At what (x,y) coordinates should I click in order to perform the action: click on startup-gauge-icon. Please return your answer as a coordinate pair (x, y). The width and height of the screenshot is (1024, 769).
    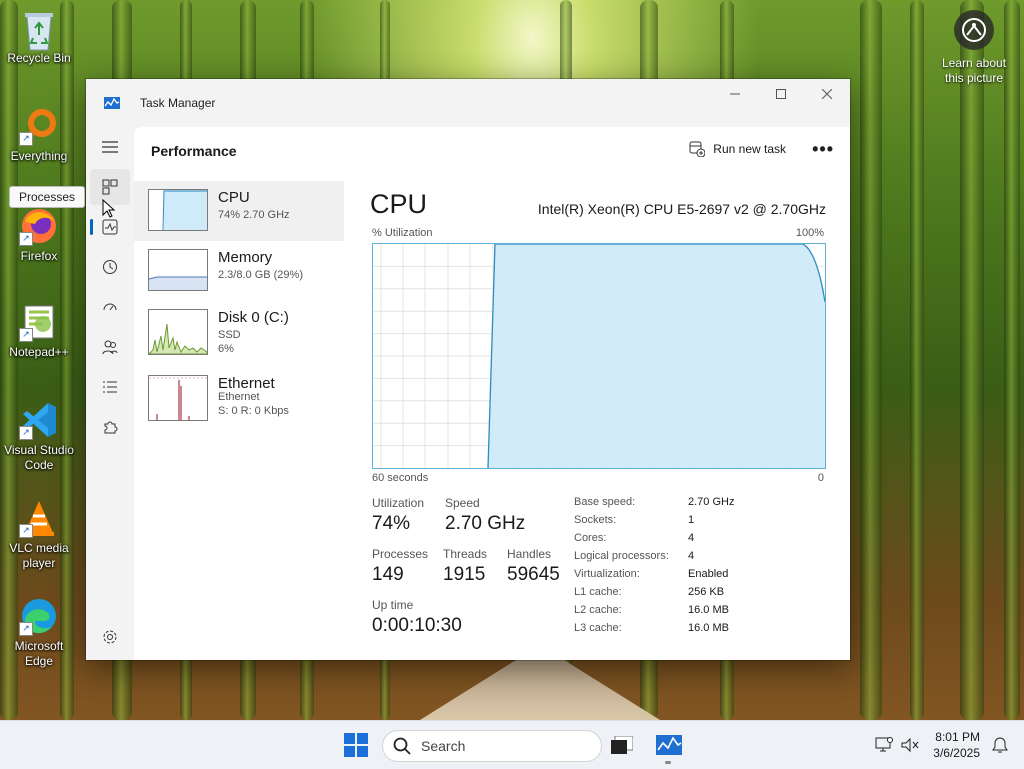
    Looking at the image, I should click on (110, 307).